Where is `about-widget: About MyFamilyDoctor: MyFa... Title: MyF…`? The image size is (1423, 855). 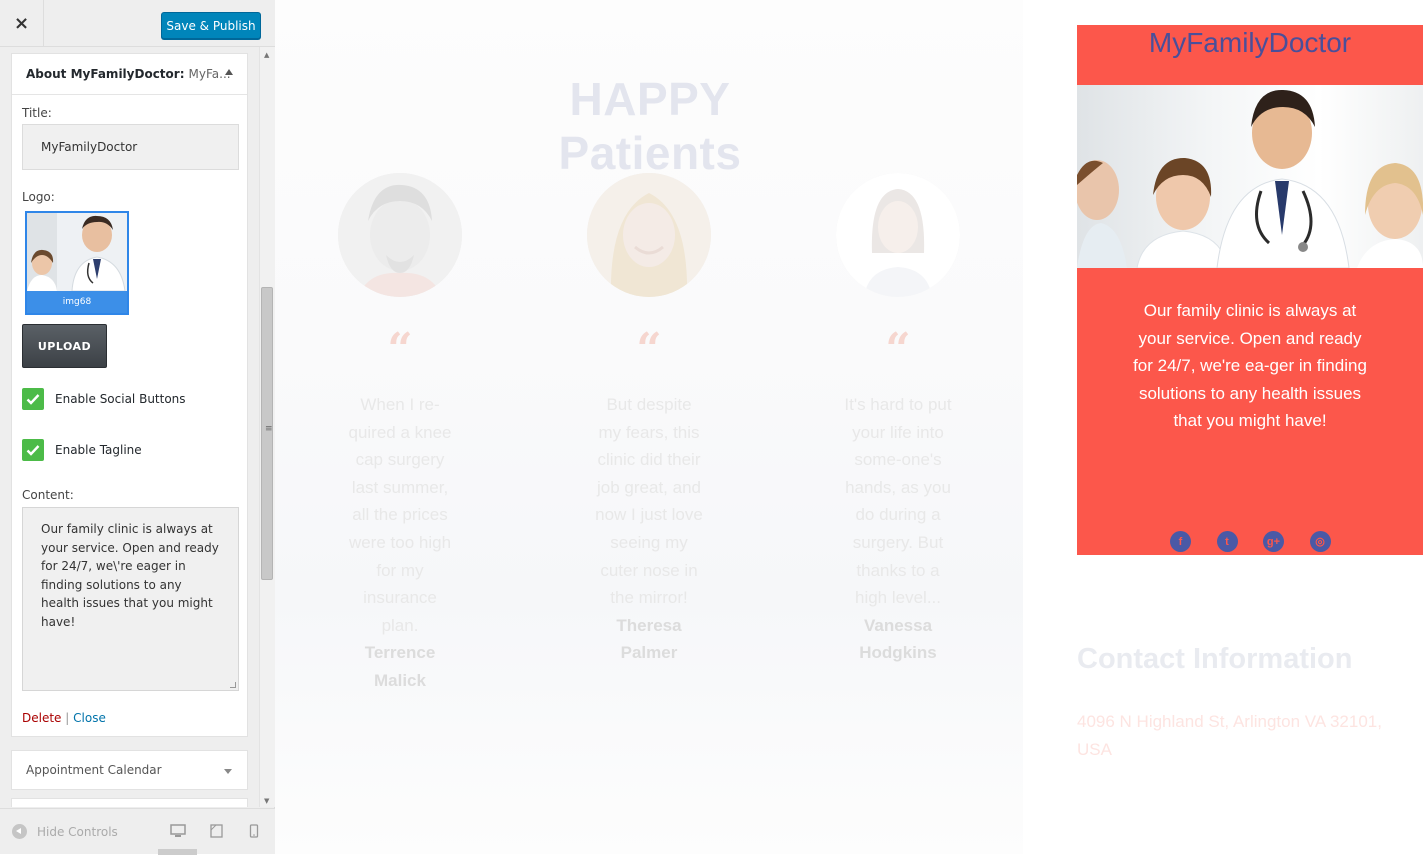 about-widget: About MyFamilyDoctor: MyFa... Title: MyF… is located at coordinates (129, 395).